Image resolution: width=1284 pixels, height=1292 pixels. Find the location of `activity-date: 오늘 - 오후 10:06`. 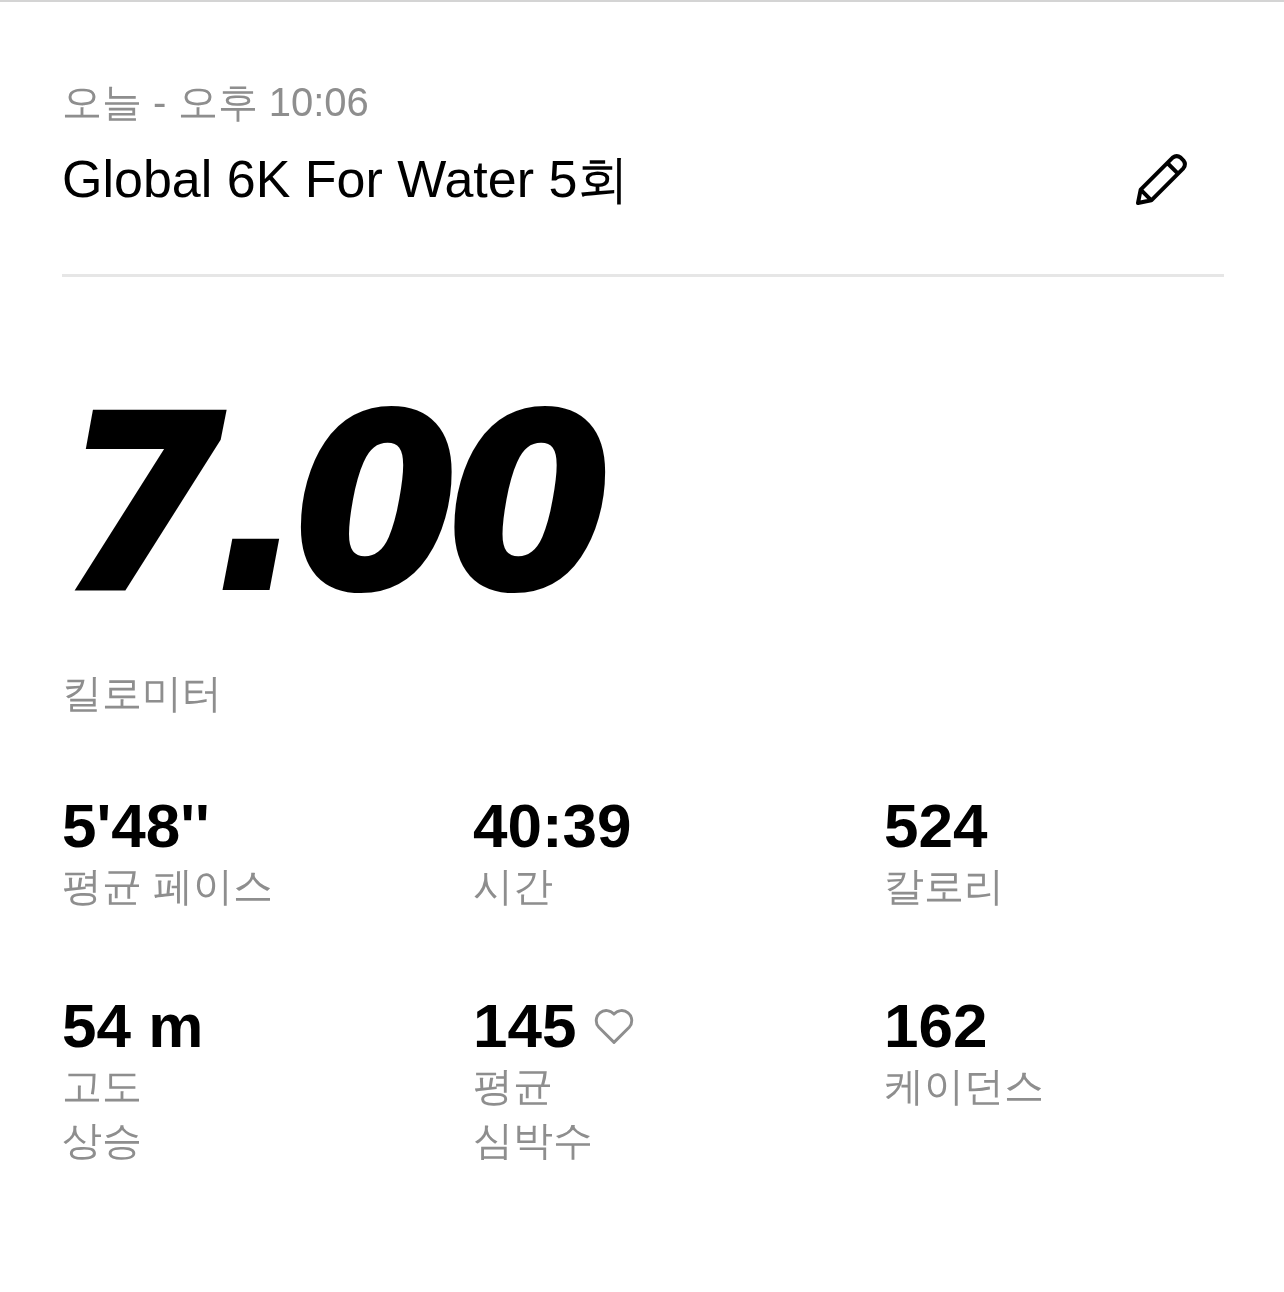

activity-date: 오늘 - 오후 10:06 is located at coordinates (216, 102).